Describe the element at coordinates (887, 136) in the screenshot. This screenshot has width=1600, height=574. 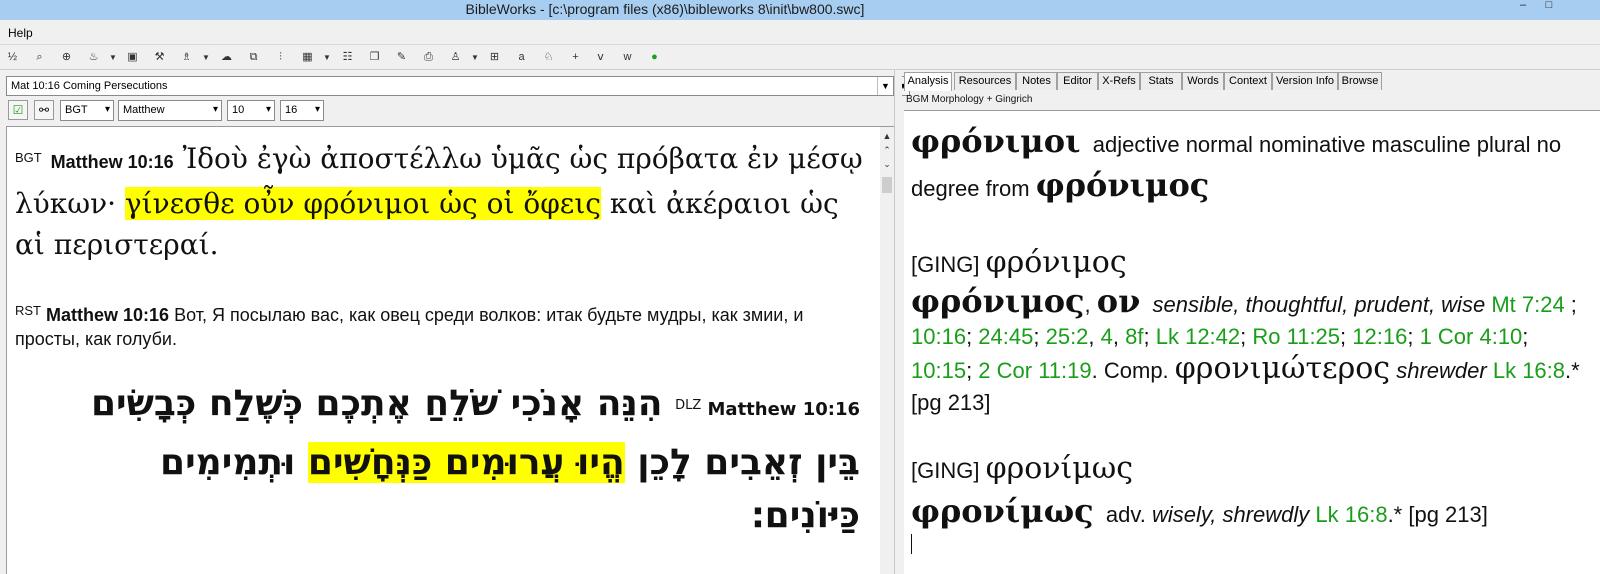
I see `scroll-up-icon: ▲` at that location.